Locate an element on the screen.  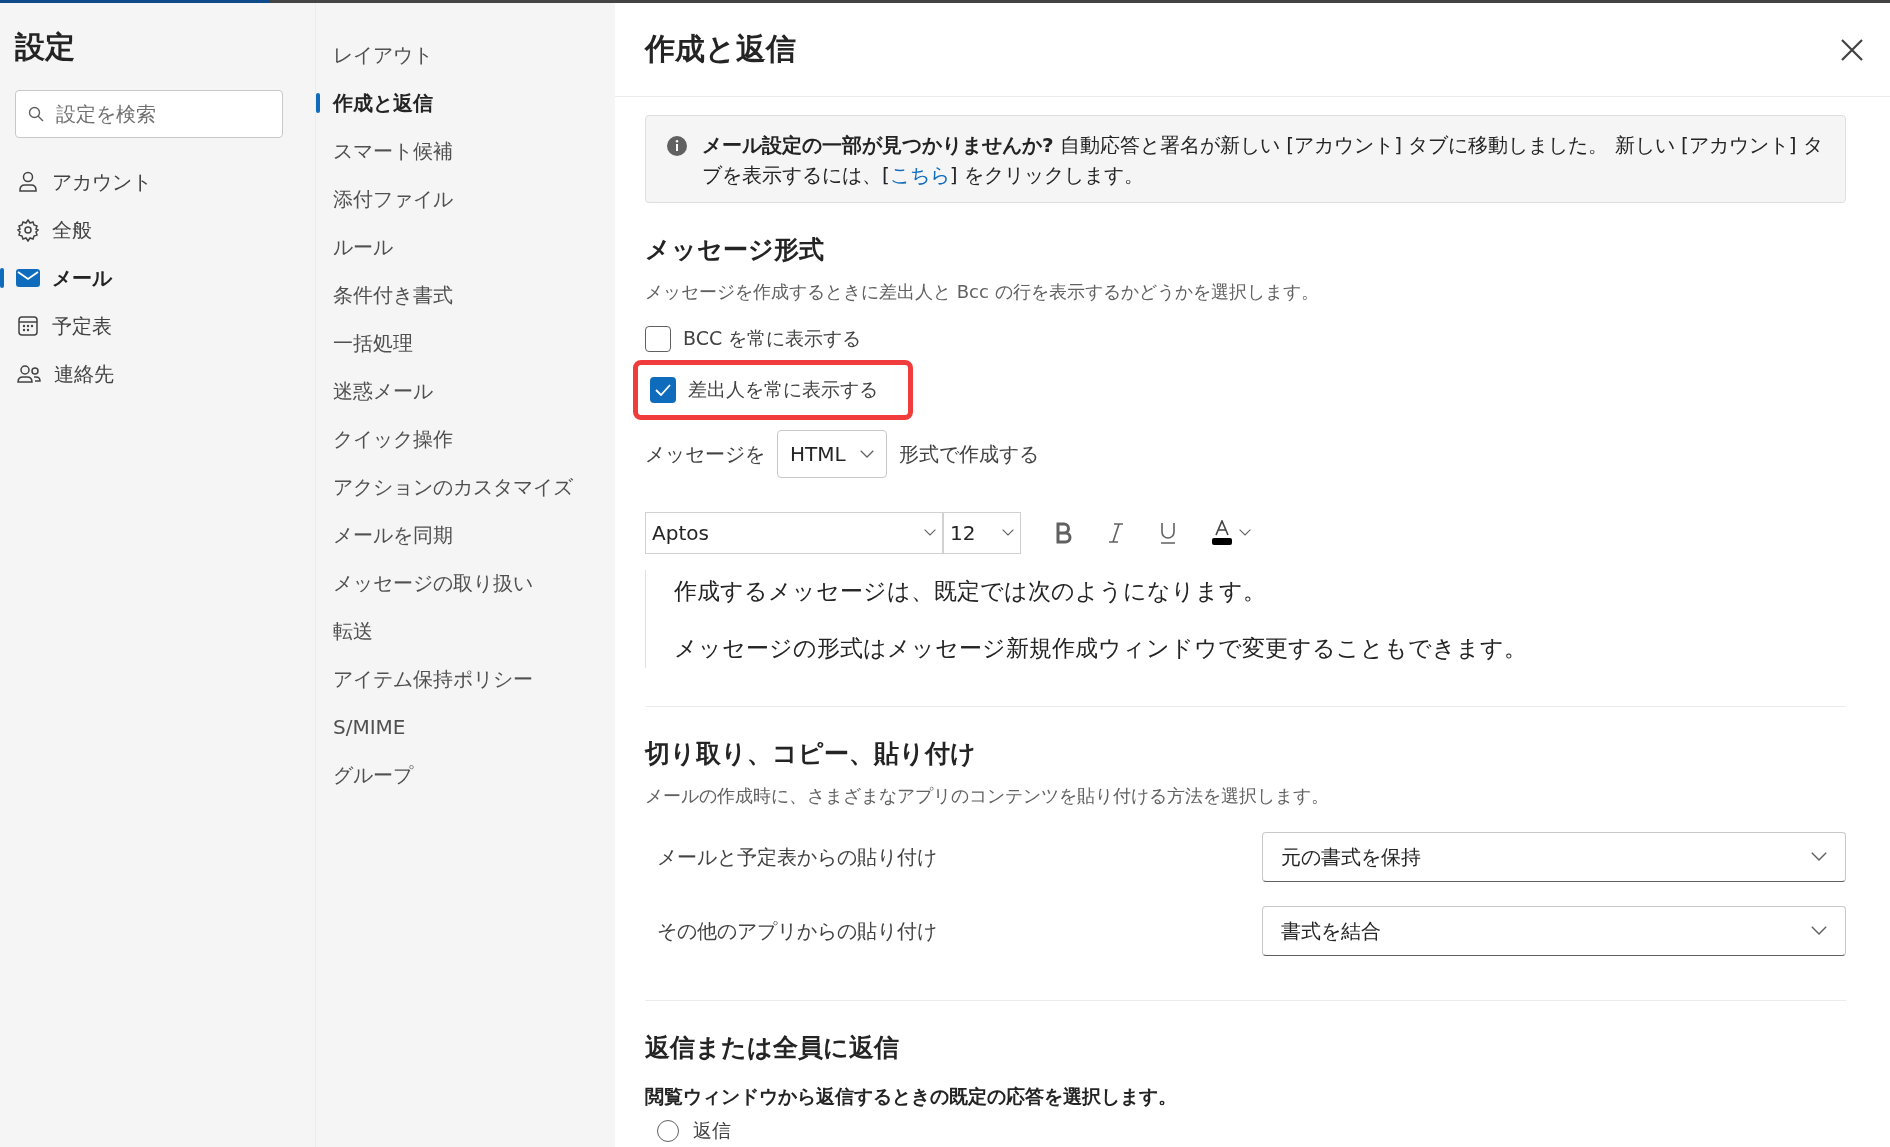
size-dropdown: 12 is located at coordinates (982, 533).